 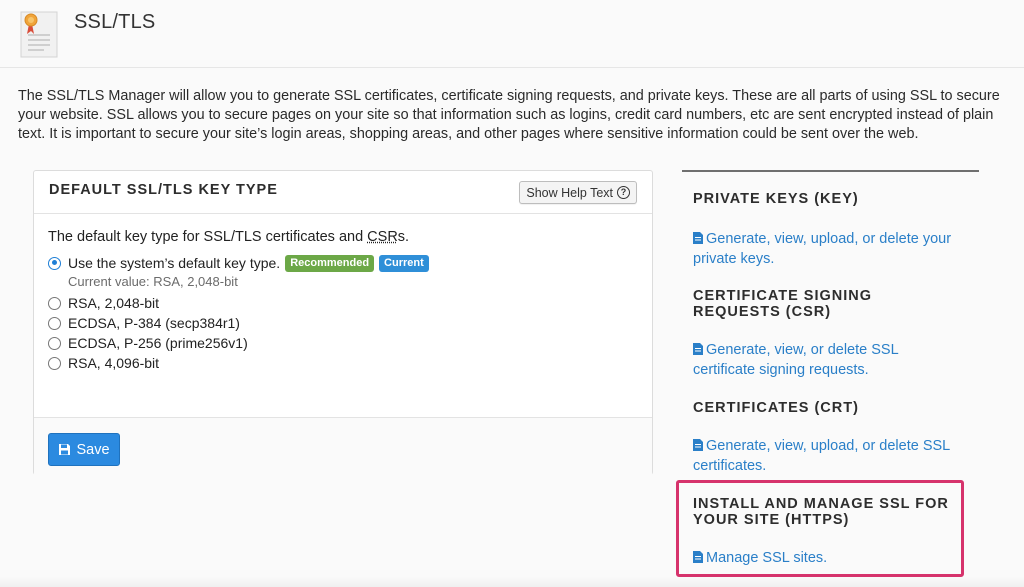 I want to click on panel-footer: Save, so click(x=343, y=446).